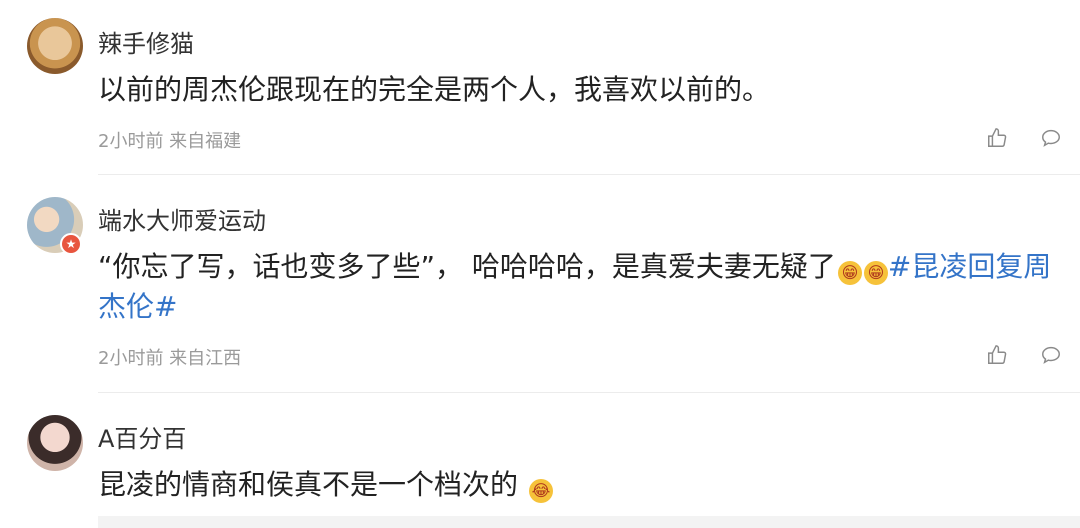 The height and width of the screenshot is (528, 1080). I want to click on topic-link: 杰伦#, so click(137, 306).